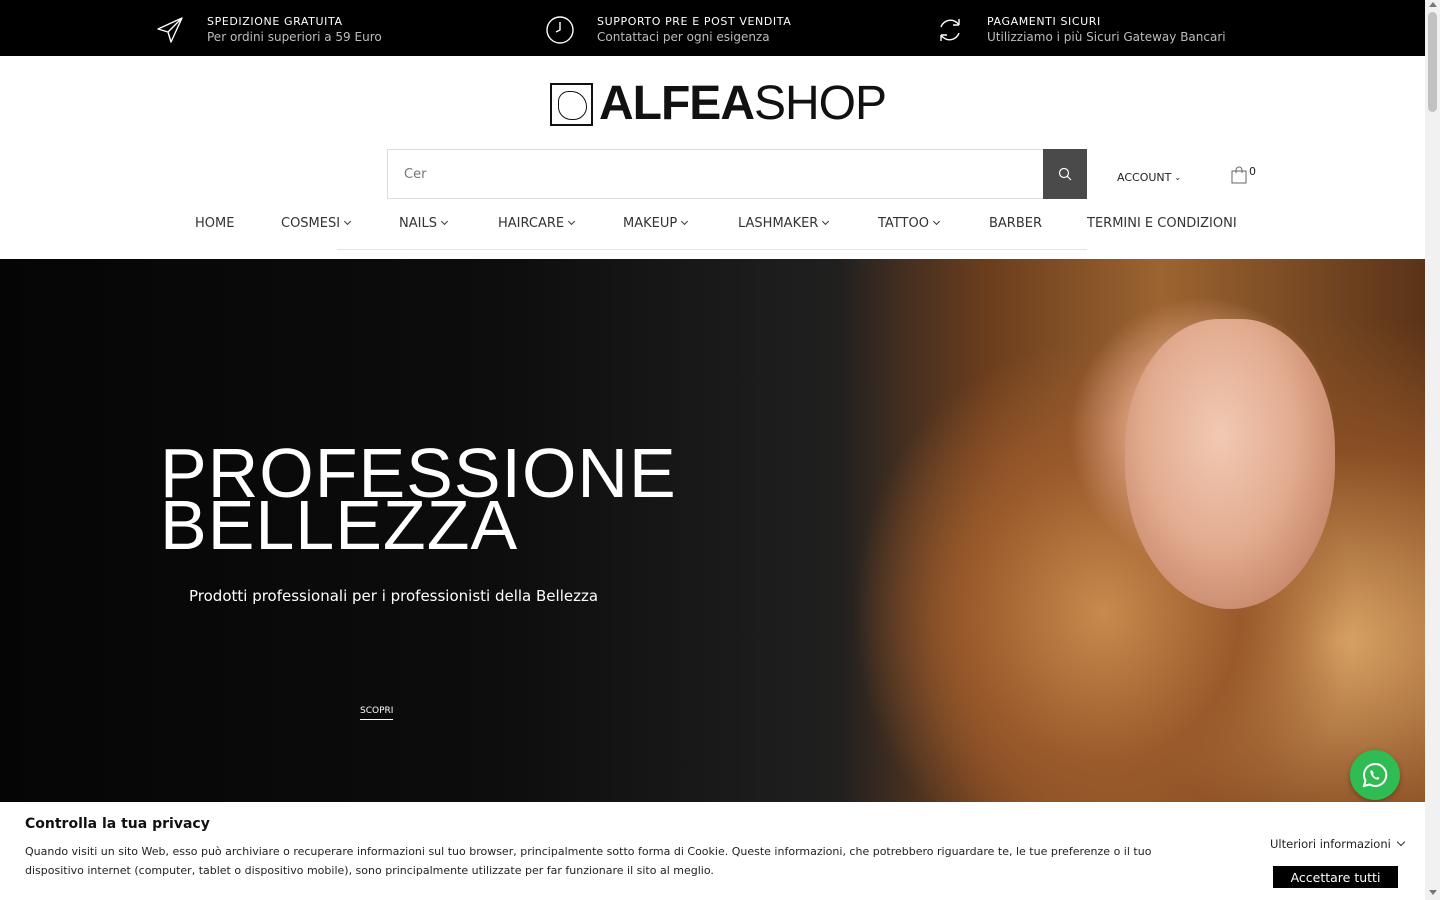  I want to click on site-logo: ALFEASHOP, so click(718, 103).